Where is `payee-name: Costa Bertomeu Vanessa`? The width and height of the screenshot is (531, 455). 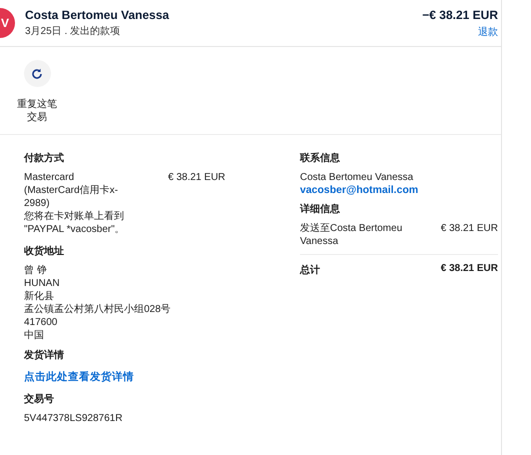 payee-name: Costa Bertomeu Vanessa is located at coordinates (97, 15).